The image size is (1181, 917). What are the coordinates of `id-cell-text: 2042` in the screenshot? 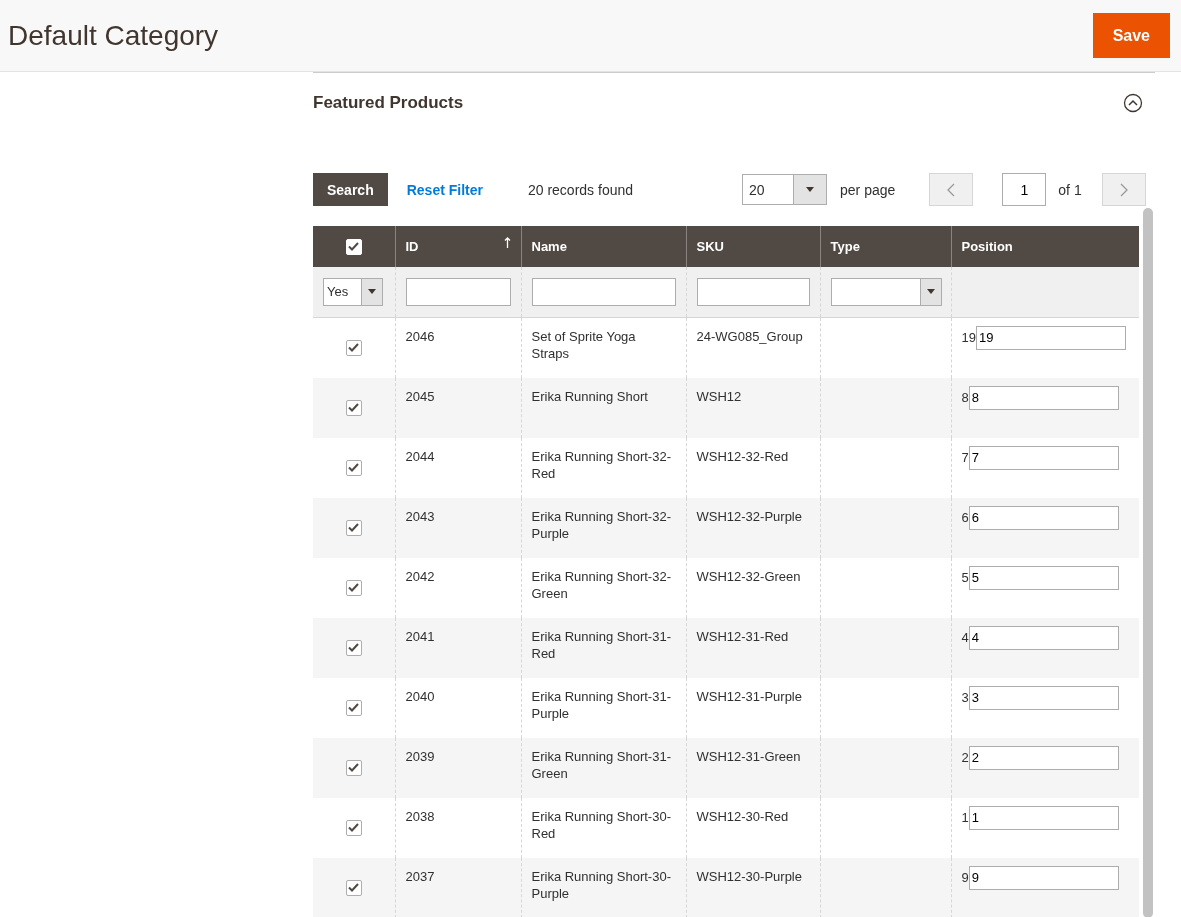 It's located at (420, 576).